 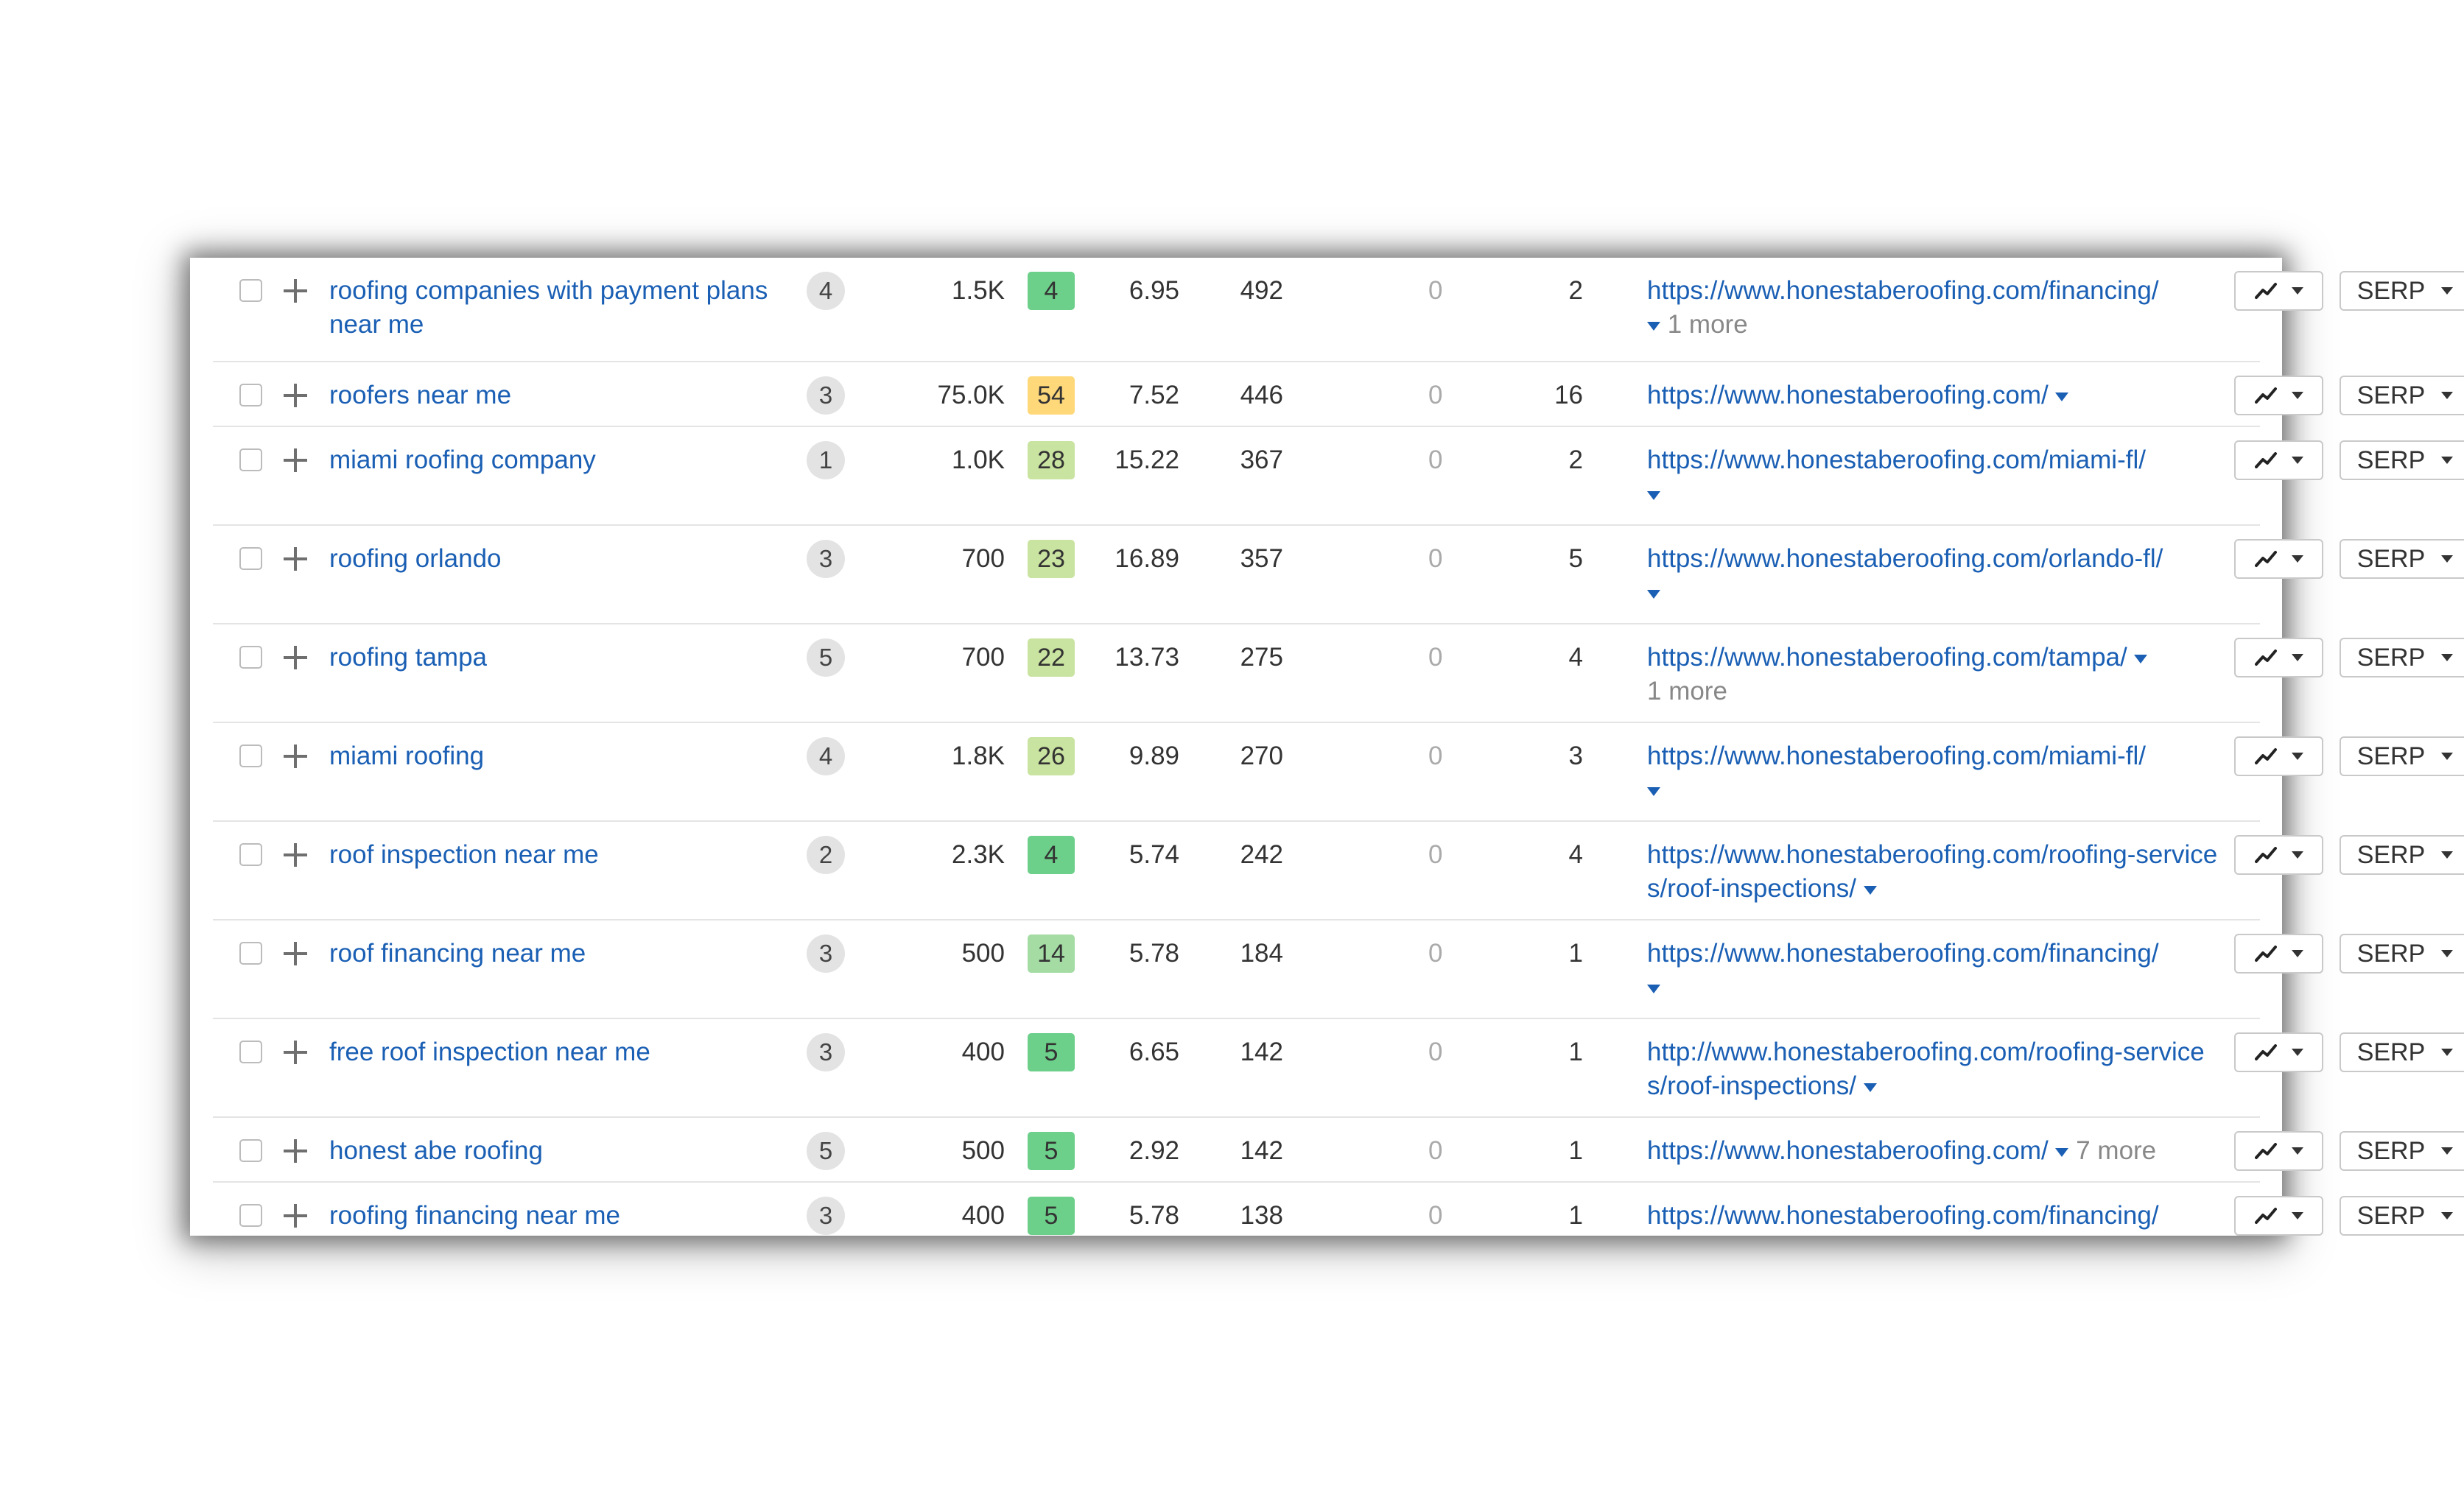 I want to click on keyword-link: free roof inspection near me, so click(x=550, y=1052).